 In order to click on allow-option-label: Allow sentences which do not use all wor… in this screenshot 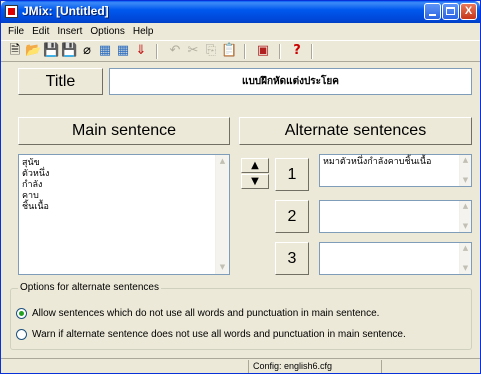, I will do `click(206, 313)`.